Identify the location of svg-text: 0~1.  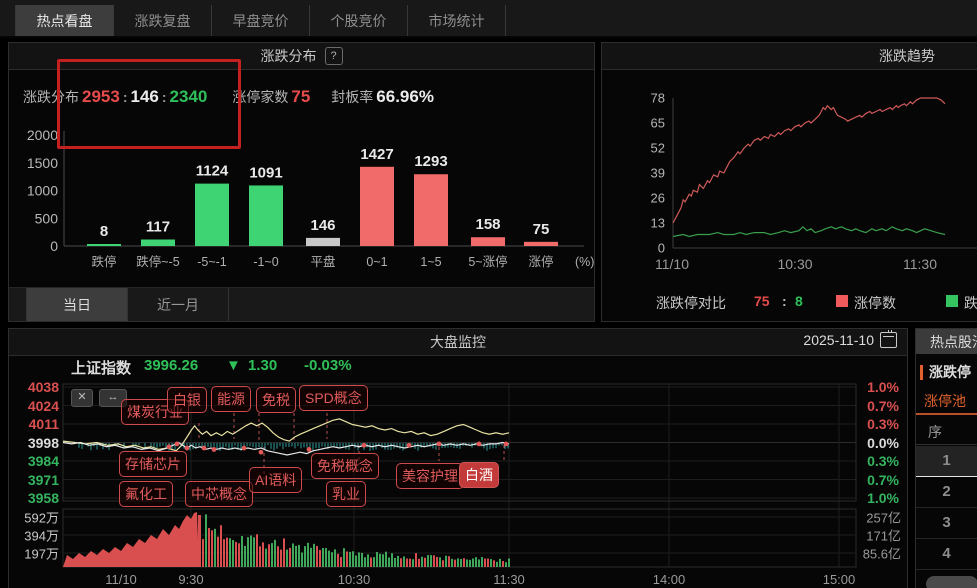
(376, 262).